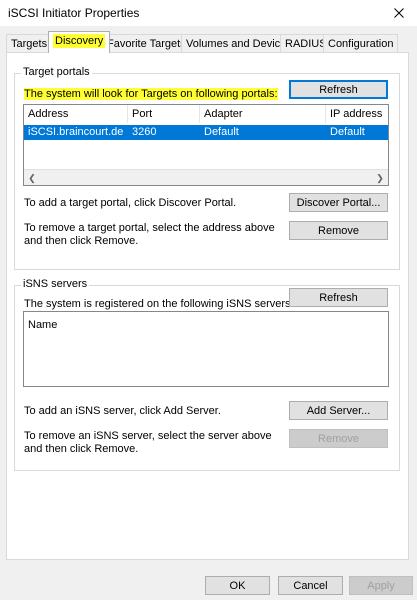  What do you see at coordinates (122, 411) in the screenshot?
I see `add-isns-hint: To add an iSNS server, click Add Server.` at bounding box center [122, 411].